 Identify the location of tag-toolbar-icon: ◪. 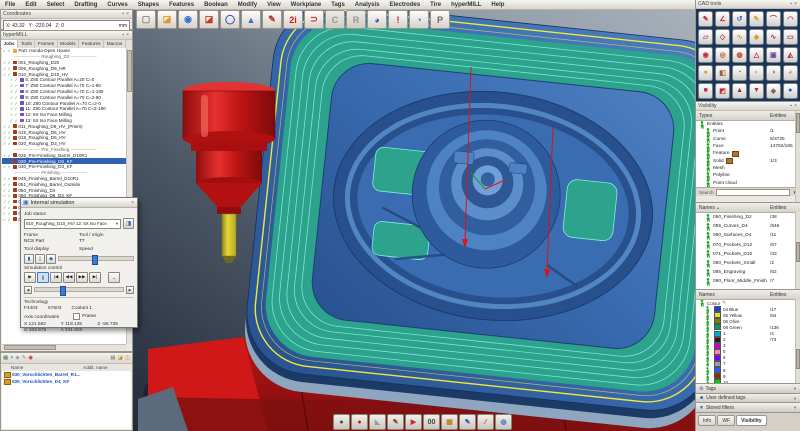
(120, 358).